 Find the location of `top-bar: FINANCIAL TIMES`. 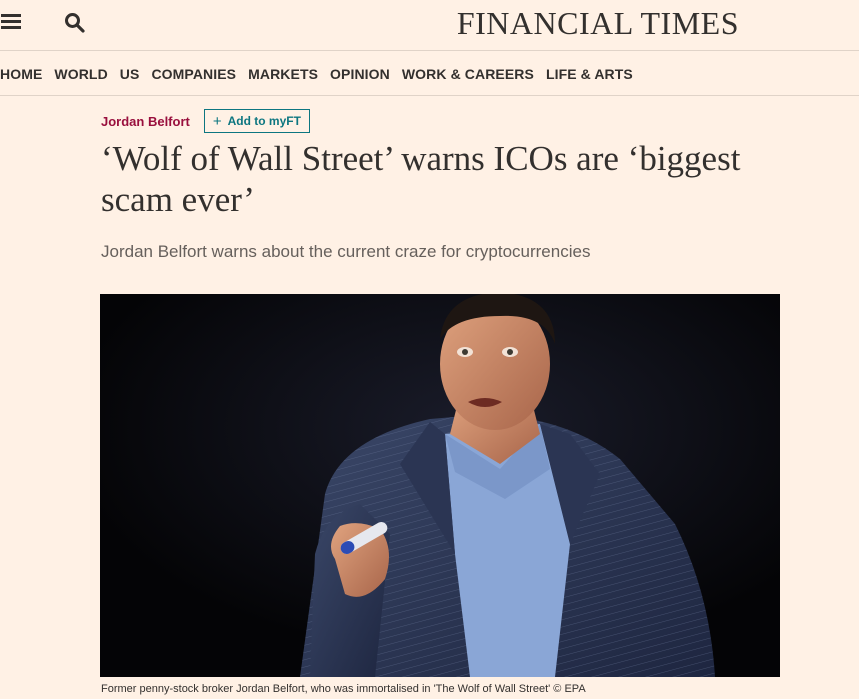

top-bar: FINANCIAL TIMES is located at coordinates (429, 25).